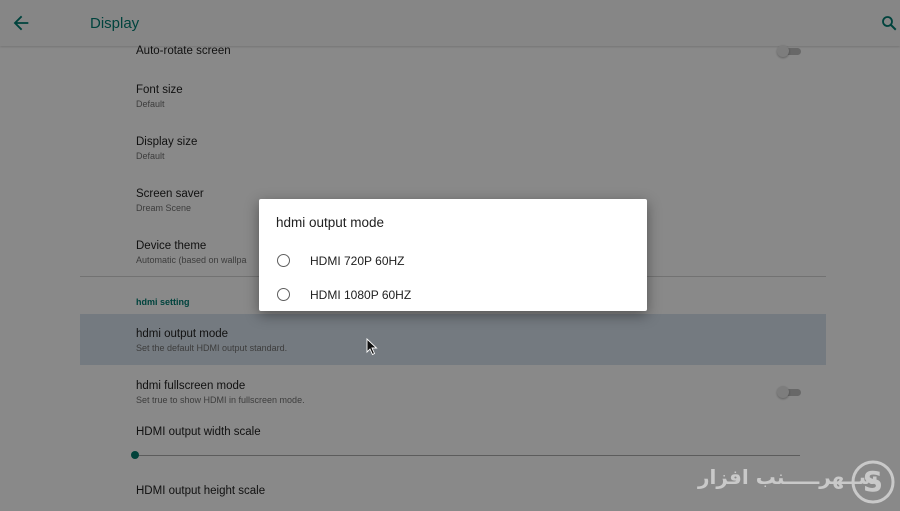 This screenshot has height=511, width=900. I want to click on dialog-option-label: HDMI 1080P 60HZ, so click(361, 295).